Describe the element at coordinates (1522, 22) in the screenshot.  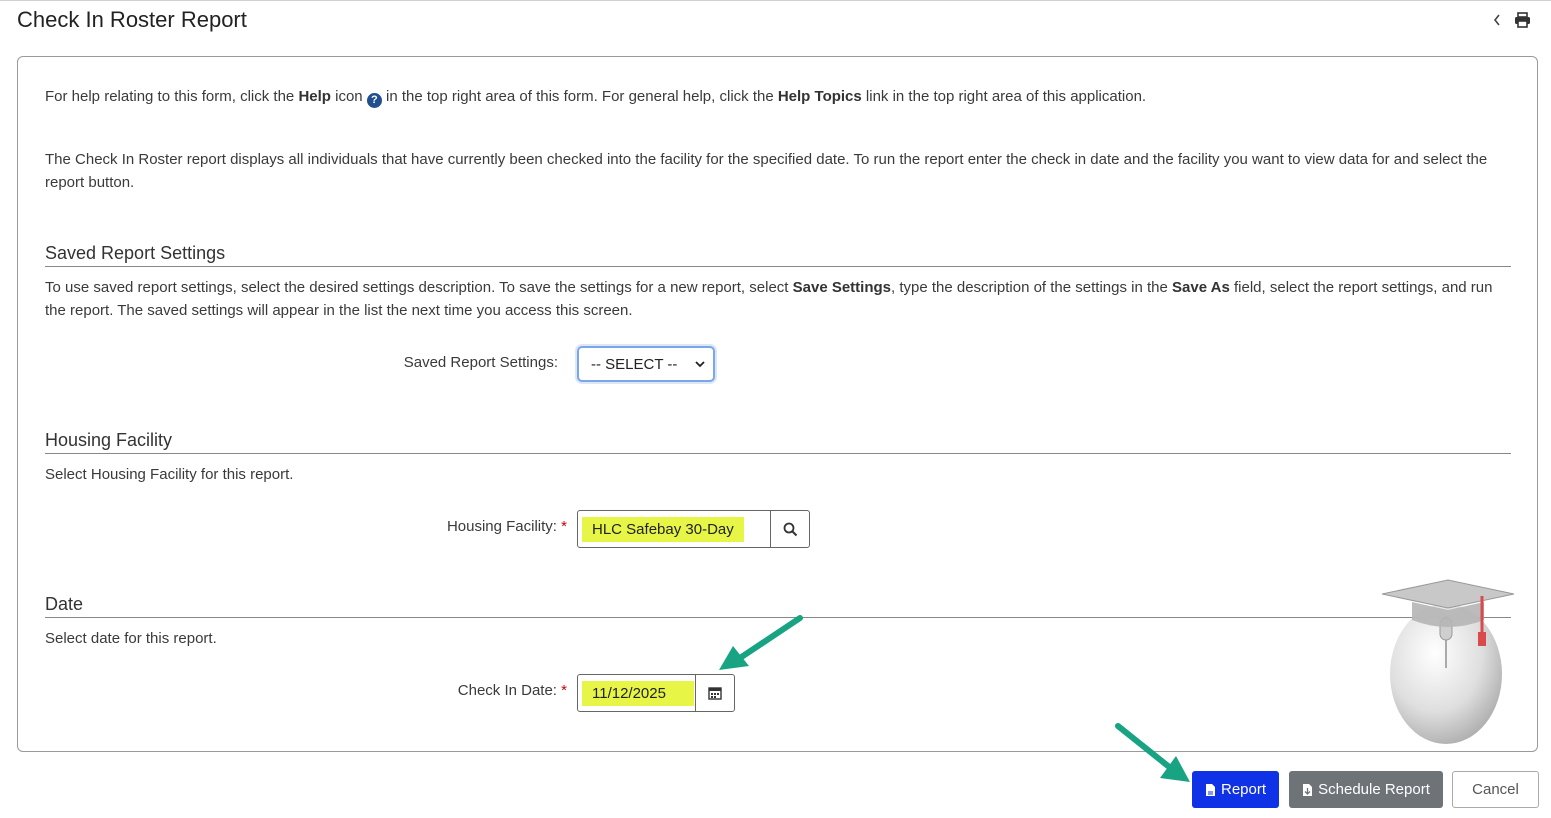
I see `print-icon` at that location.